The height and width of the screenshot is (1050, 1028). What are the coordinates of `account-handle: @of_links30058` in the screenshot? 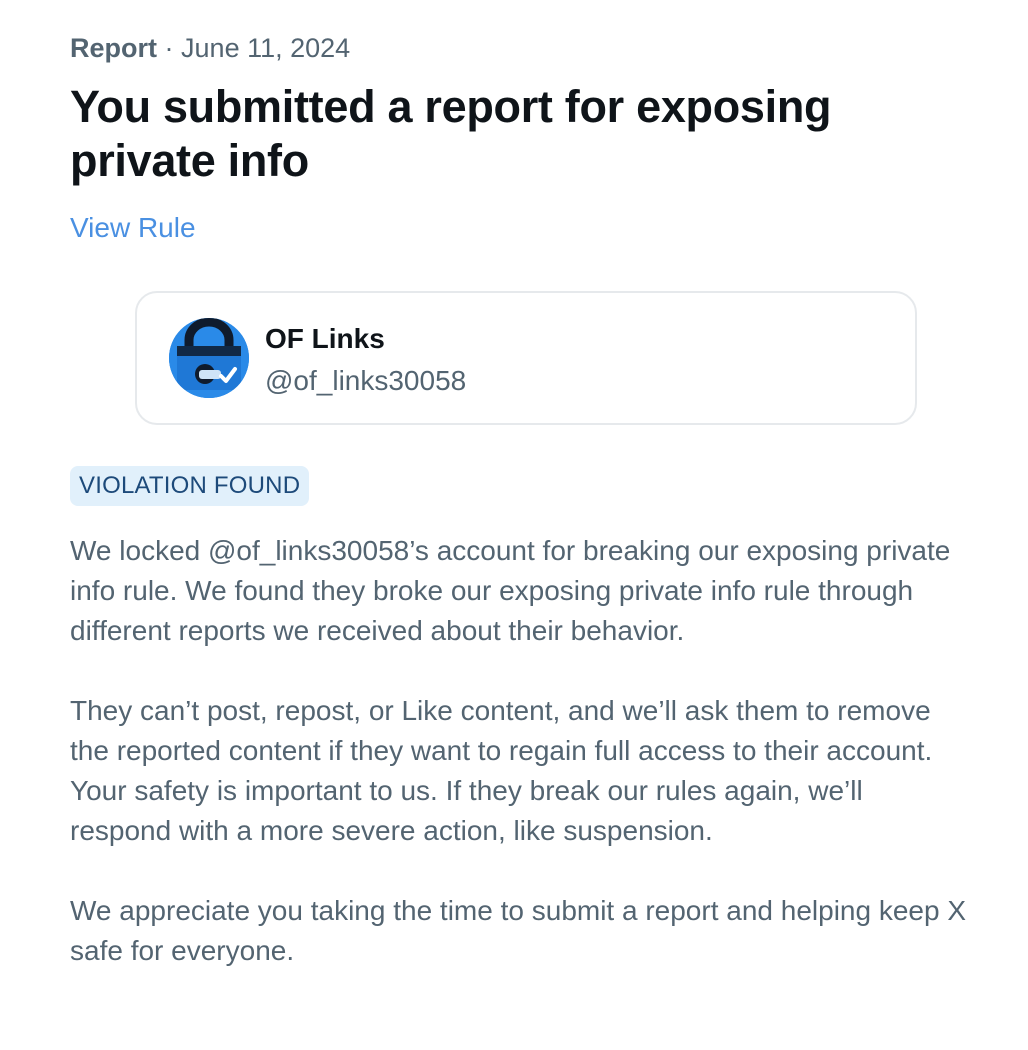 It's located at (365, 381).